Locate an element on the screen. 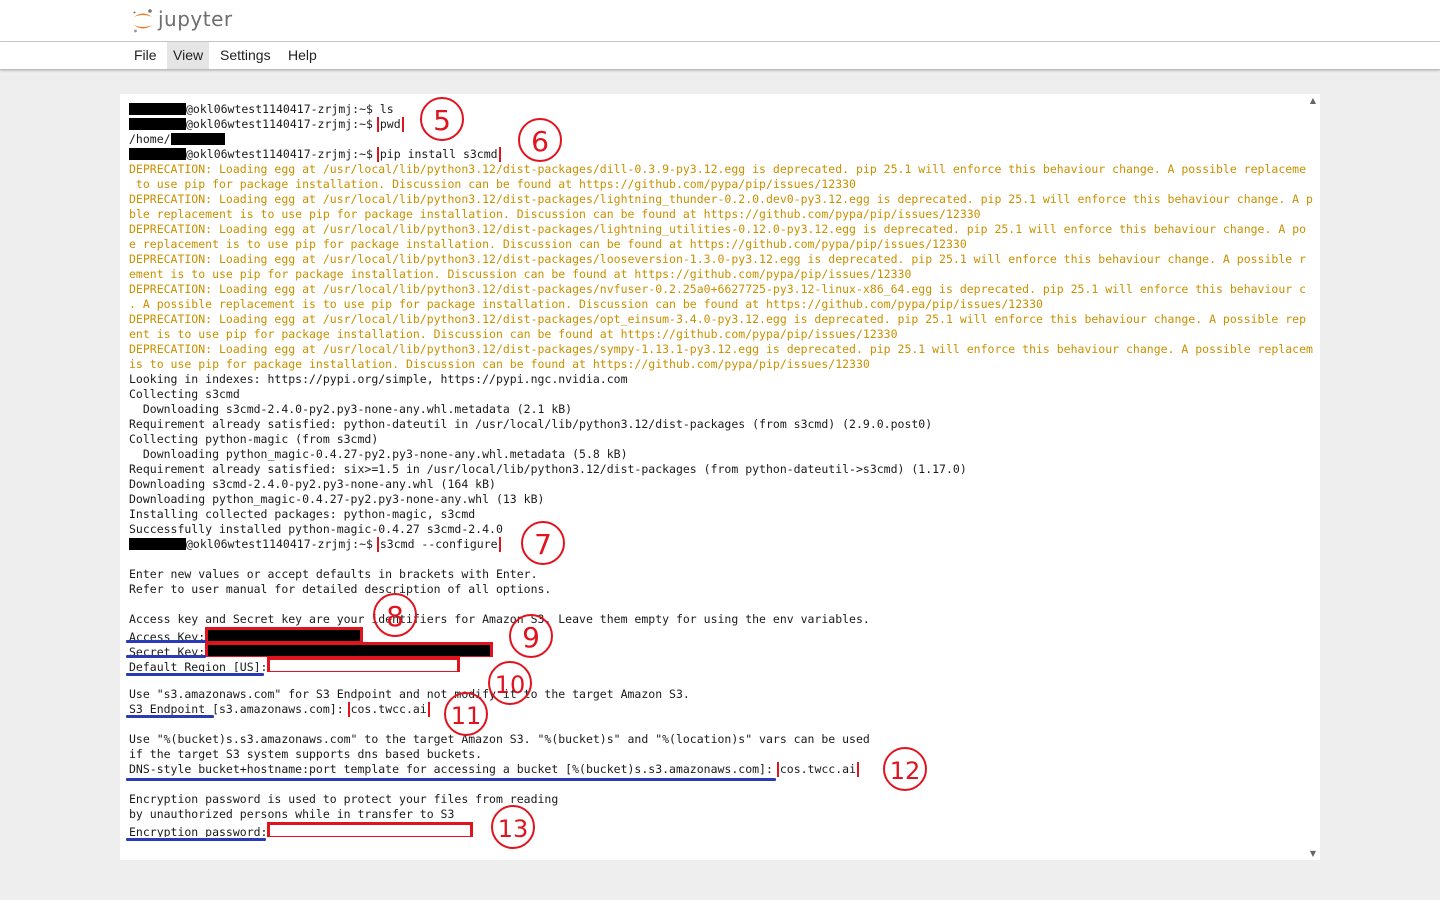  secret-key-underline is located at coordinates (166, 656).